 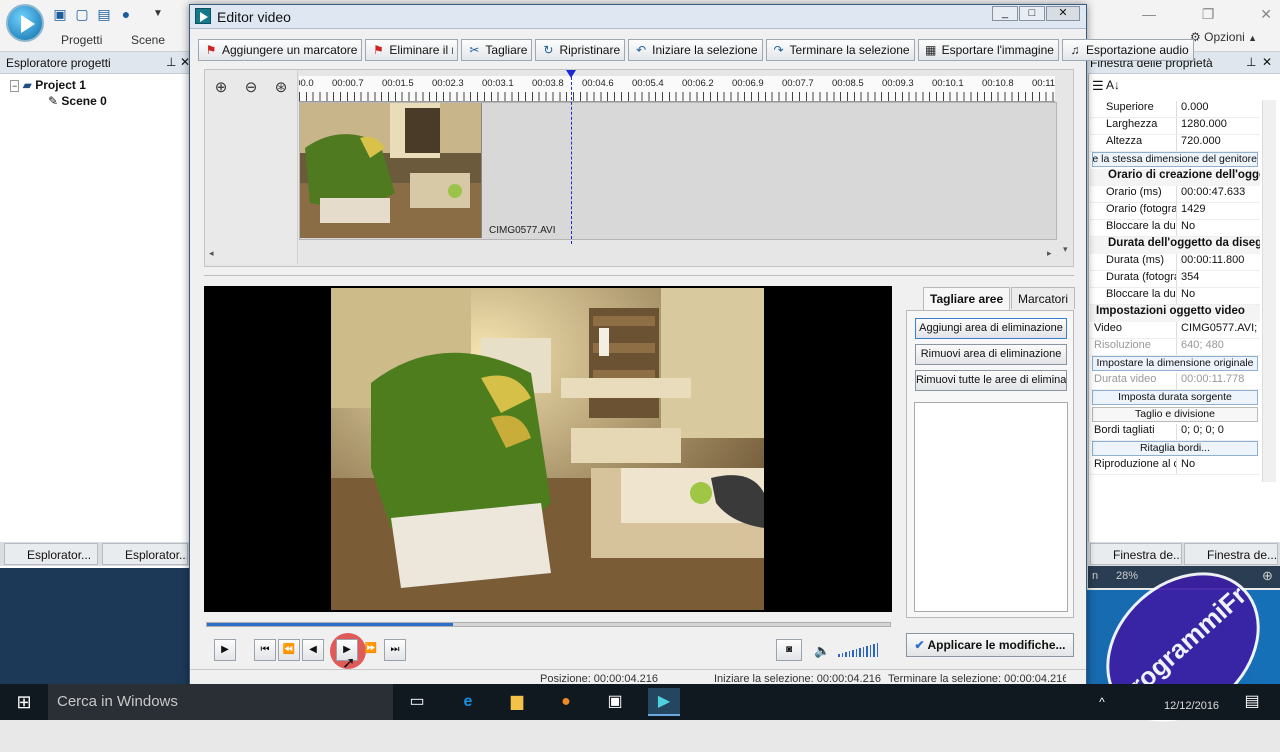 I want to click on selection-start-button: ↶ Iniziare la selezione, so click(x=695, y=50).